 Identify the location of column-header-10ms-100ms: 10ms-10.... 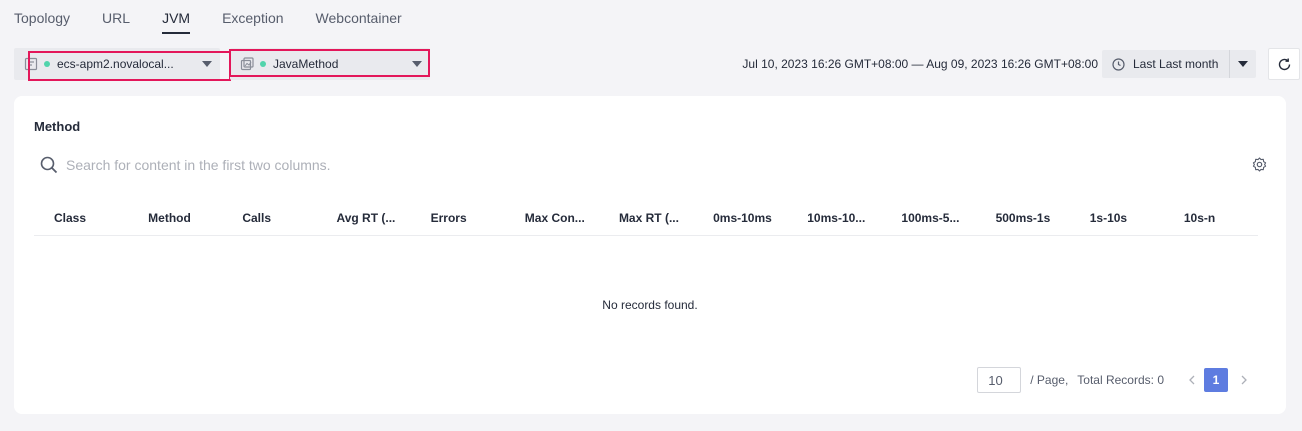
(834, 218).